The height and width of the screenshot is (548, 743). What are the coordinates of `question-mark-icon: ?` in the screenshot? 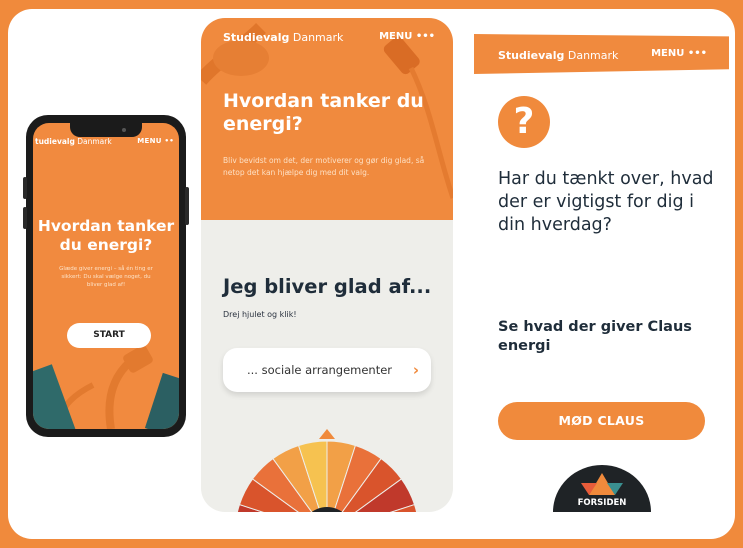 It's located at (524, 122).